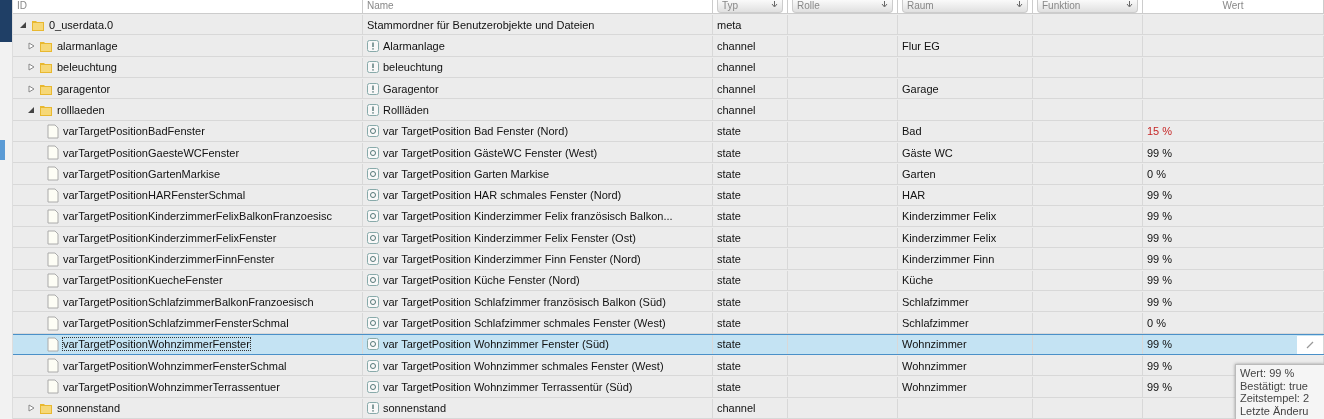 The height and width of the screenshot is (419, 1324). Describe the element at coordinates (512, 259) in the screenshot. I see `object-name: var TargetPosition Kinderzimmer Finn Fenster (Nord)` at that location.